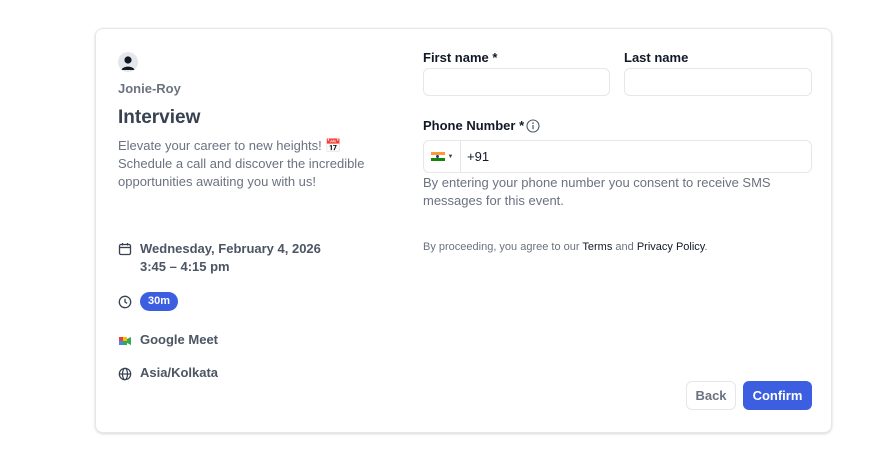 Image resolution: width=874 pixels, height=462 pixels. I want to click on last-name-input, so click(718, 82).